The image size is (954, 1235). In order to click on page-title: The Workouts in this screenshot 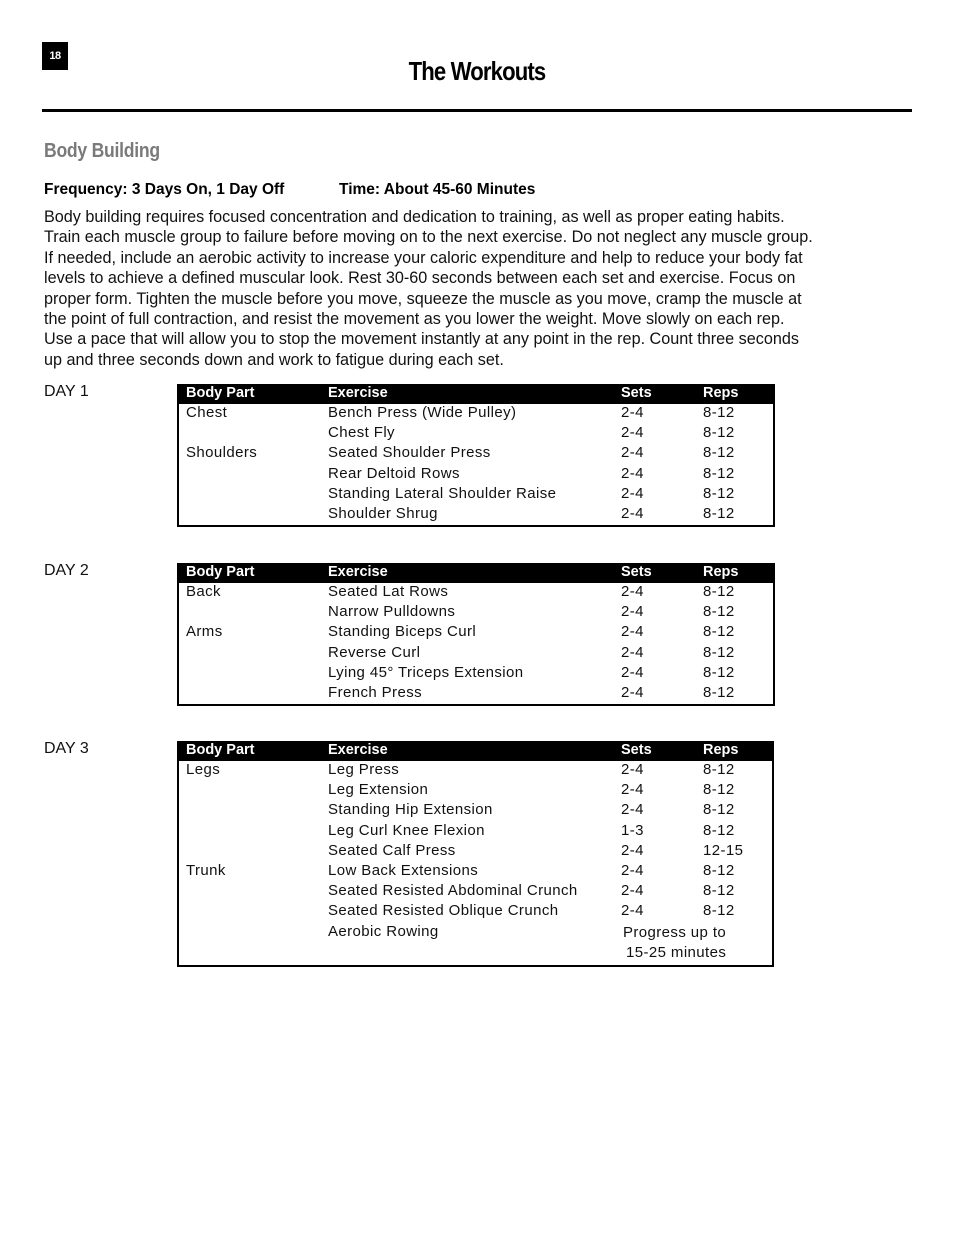, I will do `click(477, 71)`.